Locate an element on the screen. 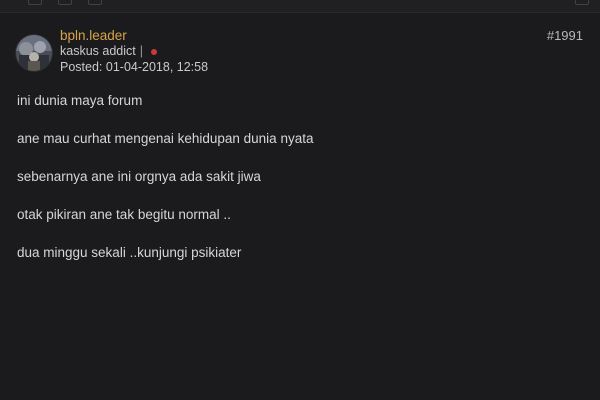  posted-label: Posted: is located at coordinates (81, 67).